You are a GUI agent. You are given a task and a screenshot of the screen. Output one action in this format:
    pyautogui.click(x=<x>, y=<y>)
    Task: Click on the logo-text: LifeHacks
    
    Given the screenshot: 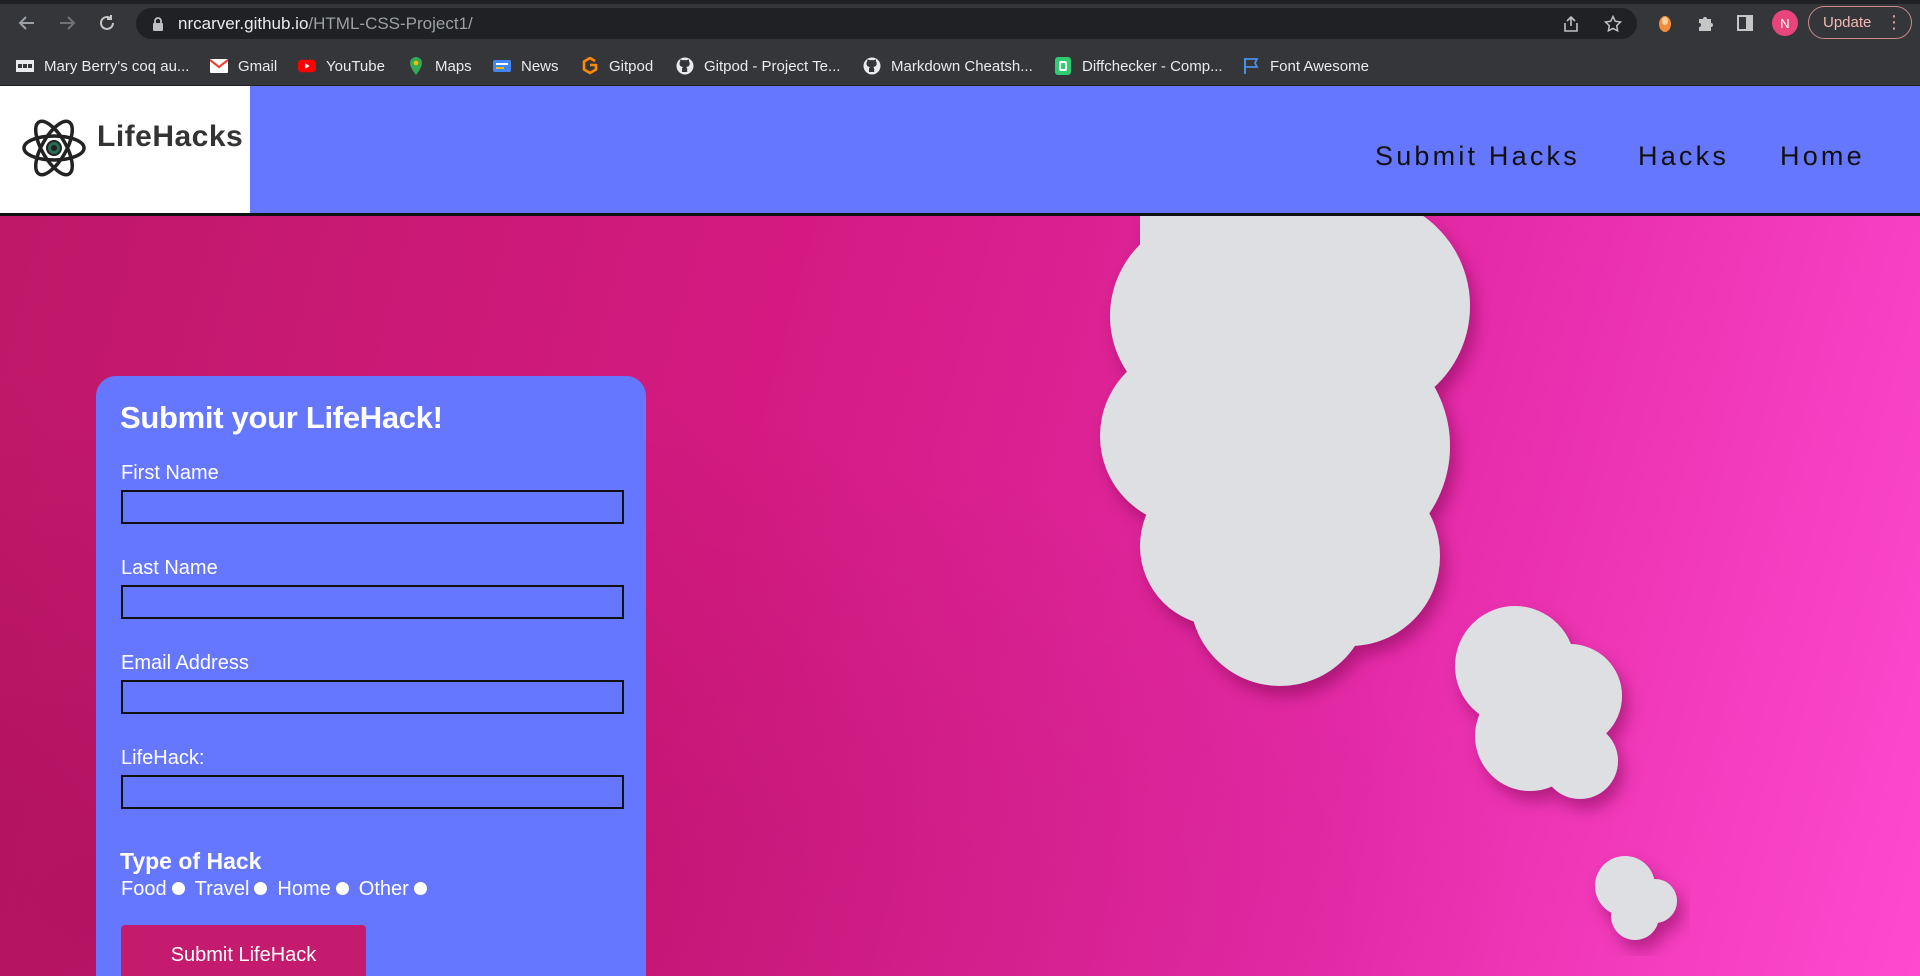 What is the action you would take?
    pyautogui.click(x=170, y=136)
    